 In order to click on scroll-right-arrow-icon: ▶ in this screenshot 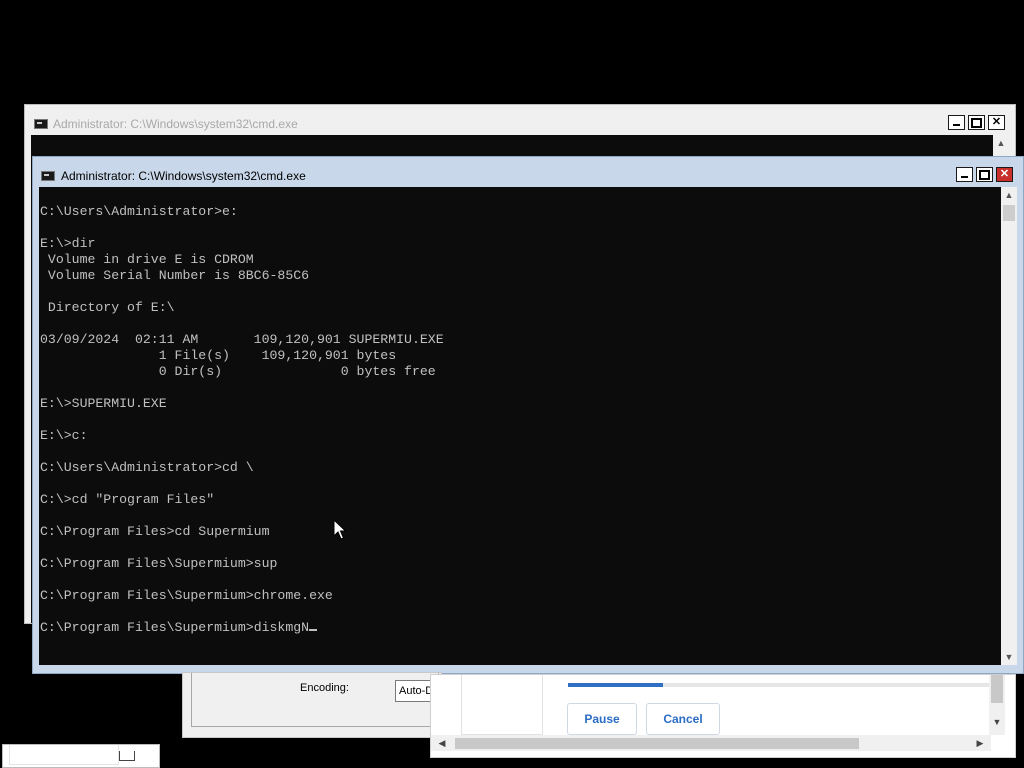, I will do `click(980, 743)`.